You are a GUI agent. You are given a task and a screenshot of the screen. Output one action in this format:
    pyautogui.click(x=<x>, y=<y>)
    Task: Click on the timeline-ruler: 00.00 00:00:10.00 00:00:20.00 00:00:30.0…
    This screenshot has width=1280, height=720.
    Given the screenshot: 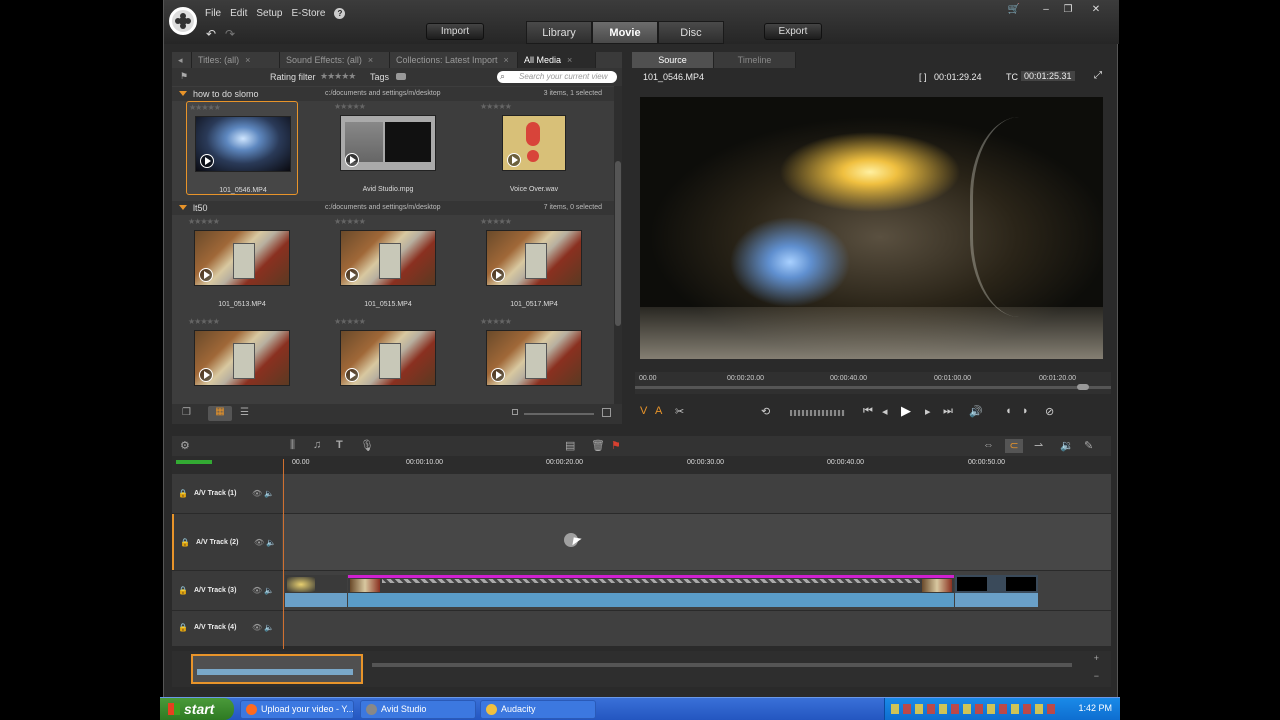 What is the action you would take?
    pyautogui.click(x=641, y=465)
    